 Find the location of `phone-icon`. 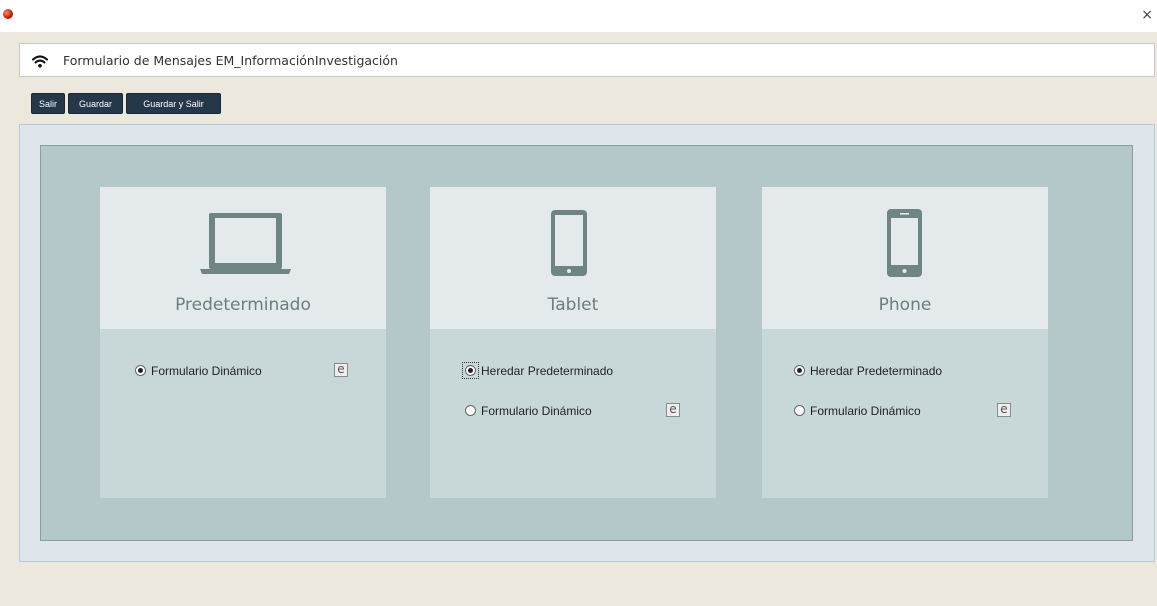

phone-icon is located at coordinates (904, 243).